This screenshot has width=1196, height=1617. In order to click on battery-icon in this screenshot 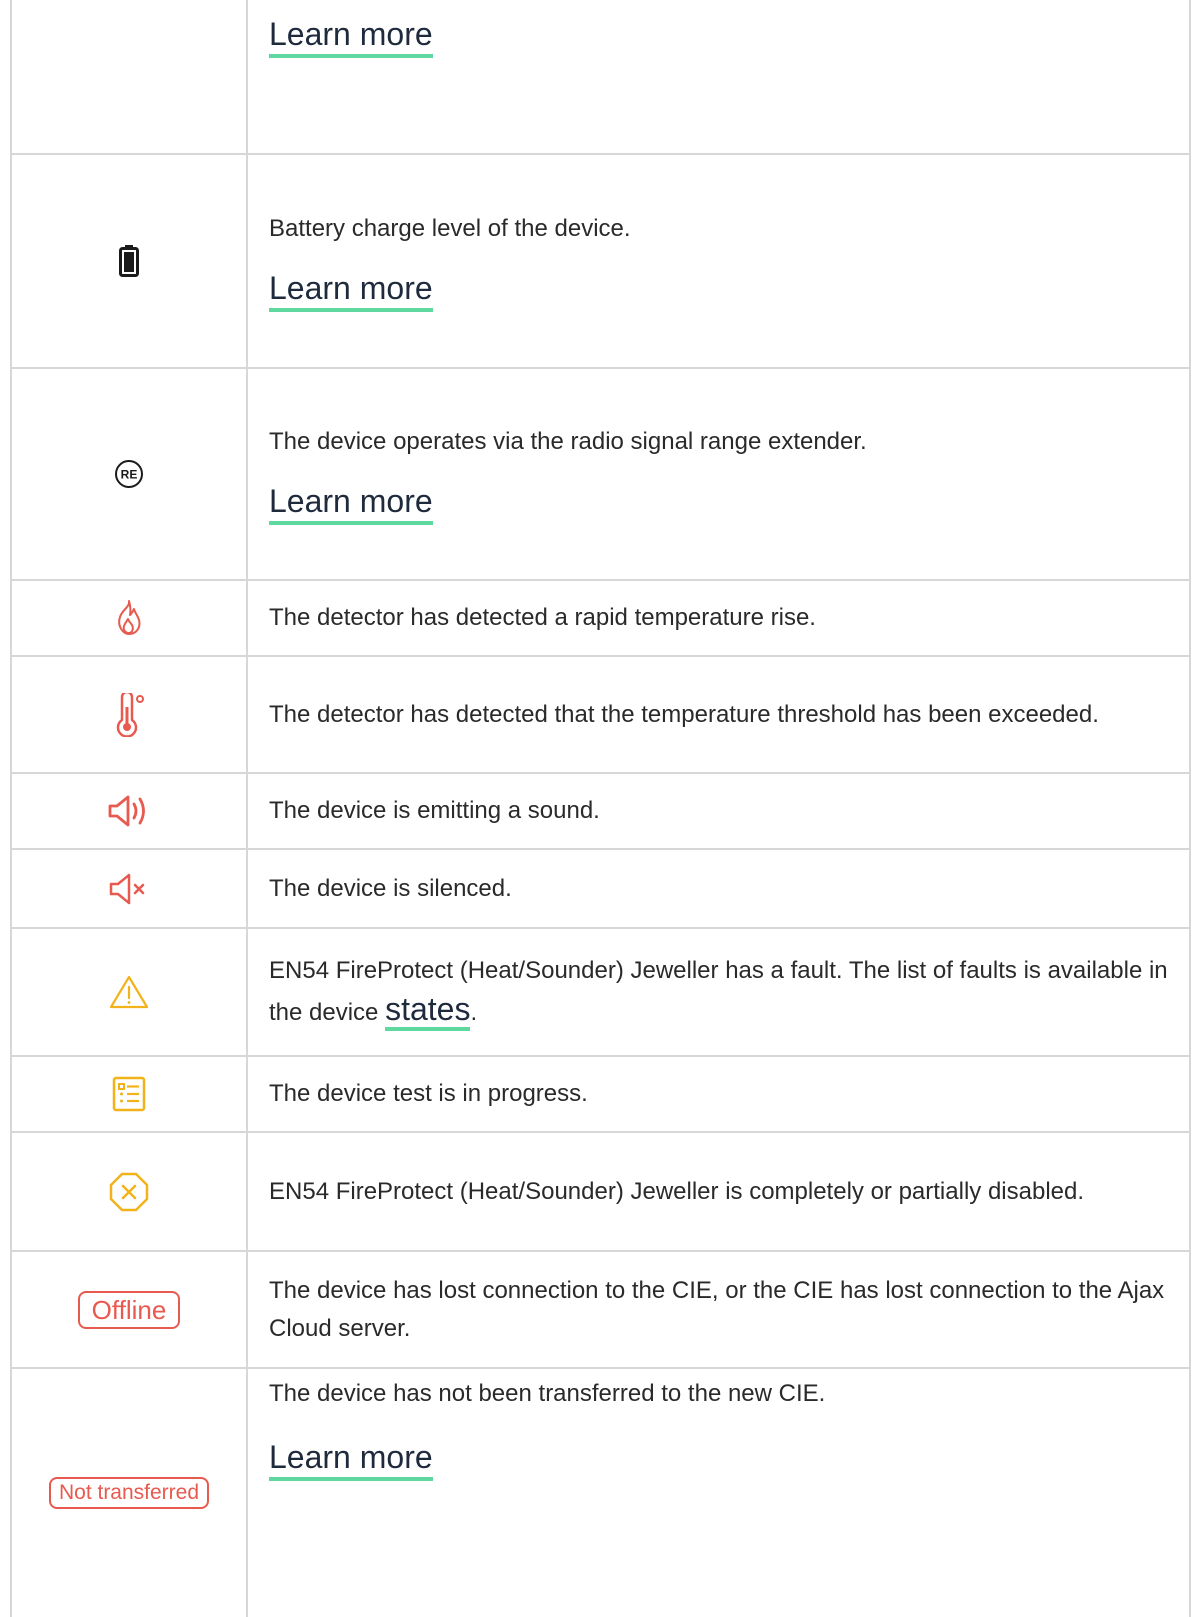, I will do `click(129, 261)`.